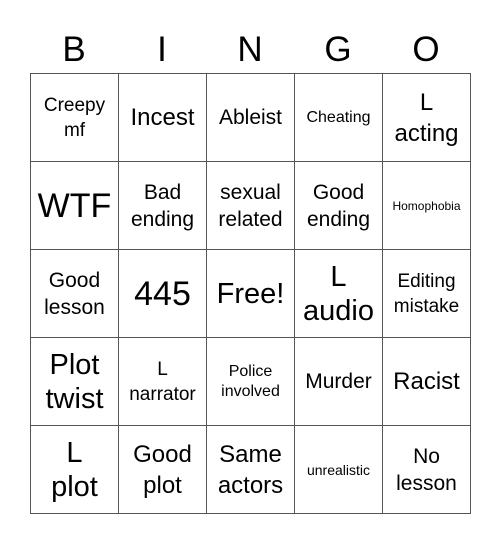 The width and height of the screenshot is (500, 544). I want to click on cell-text: WTF, so click(74, 205).